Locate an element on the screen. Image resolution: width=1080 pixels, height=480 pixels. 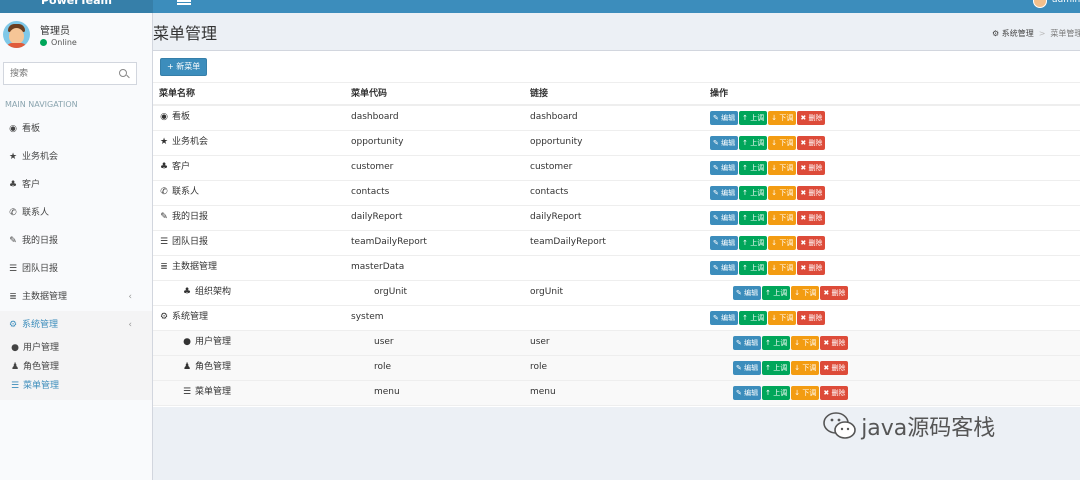
user-menu-name: admin is located at coordinates (1066, 2).